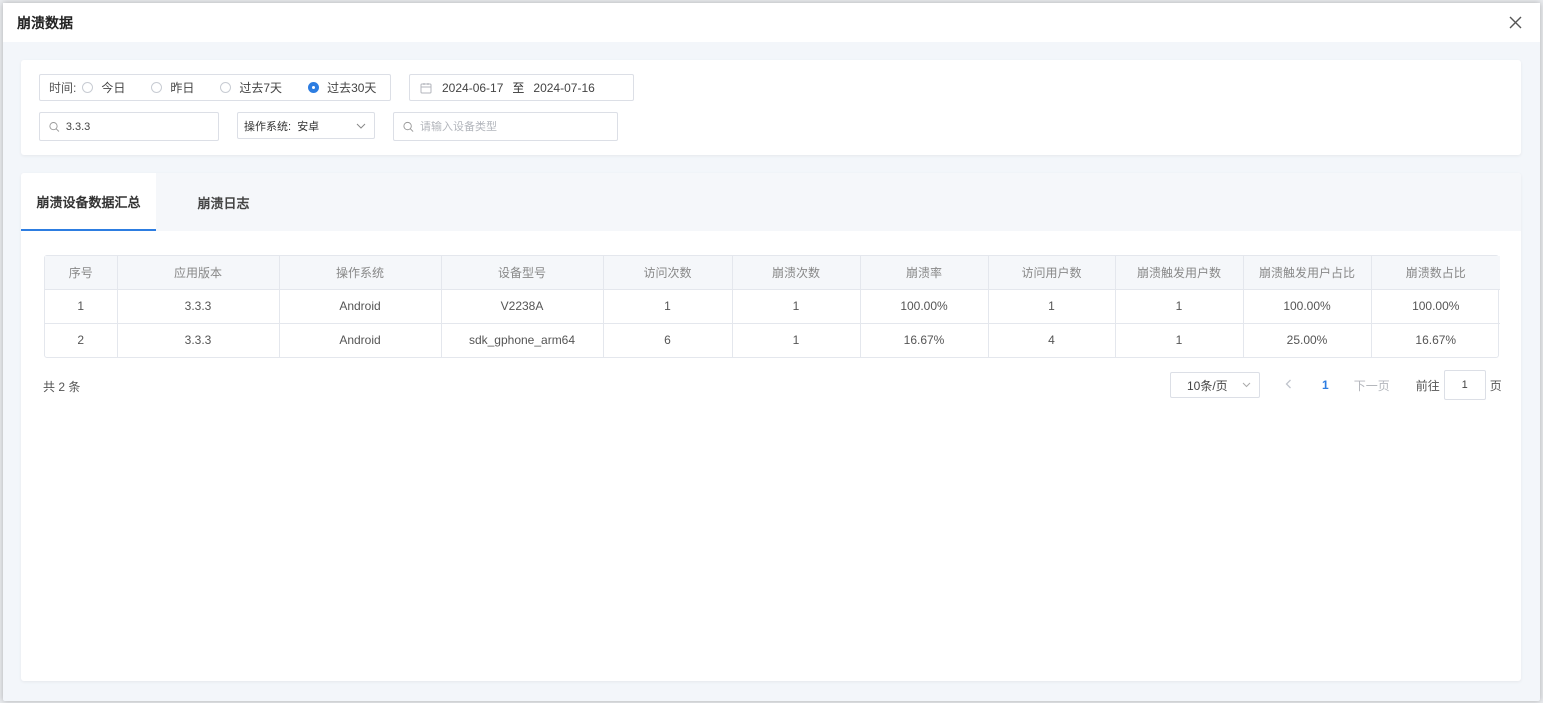 The image size is (1543, 703). I want to click on table-cell: 4, so click(1052, 340).